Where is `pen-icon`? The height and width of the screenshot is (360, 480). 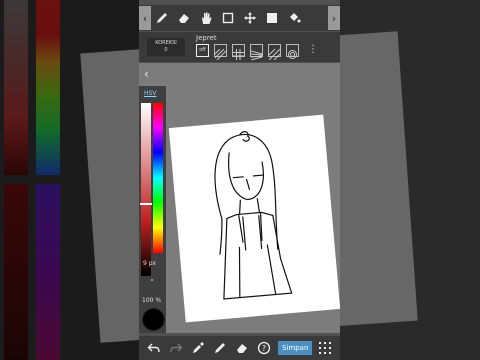 pen-icon is located at coordinates (162, 18).